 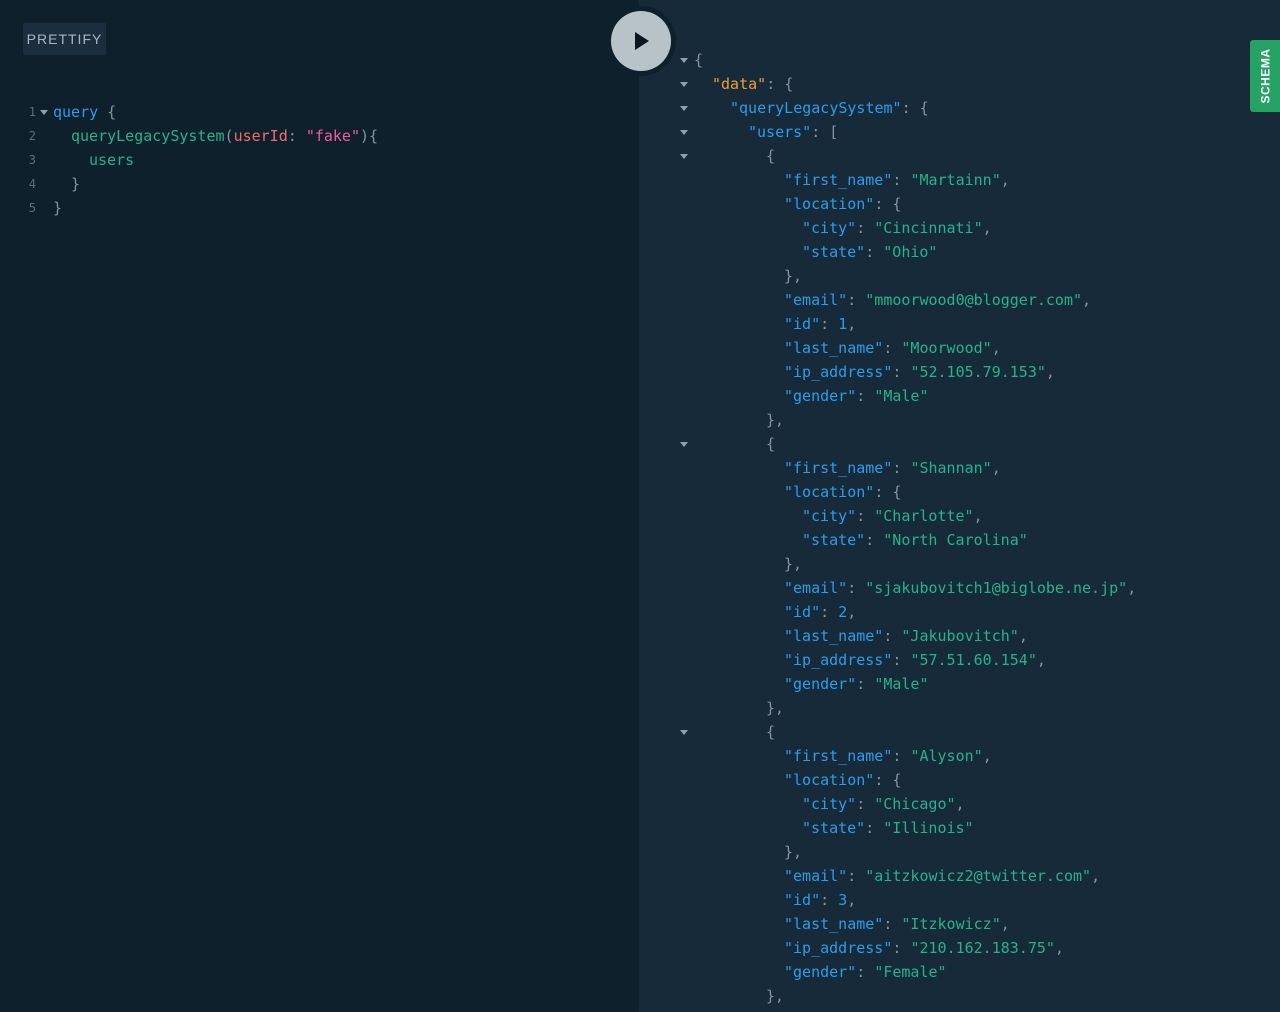 What do you see at coordinates (84, 112) in the screenshot?
I see `code-line: query {` at bounding box center [84, 112].